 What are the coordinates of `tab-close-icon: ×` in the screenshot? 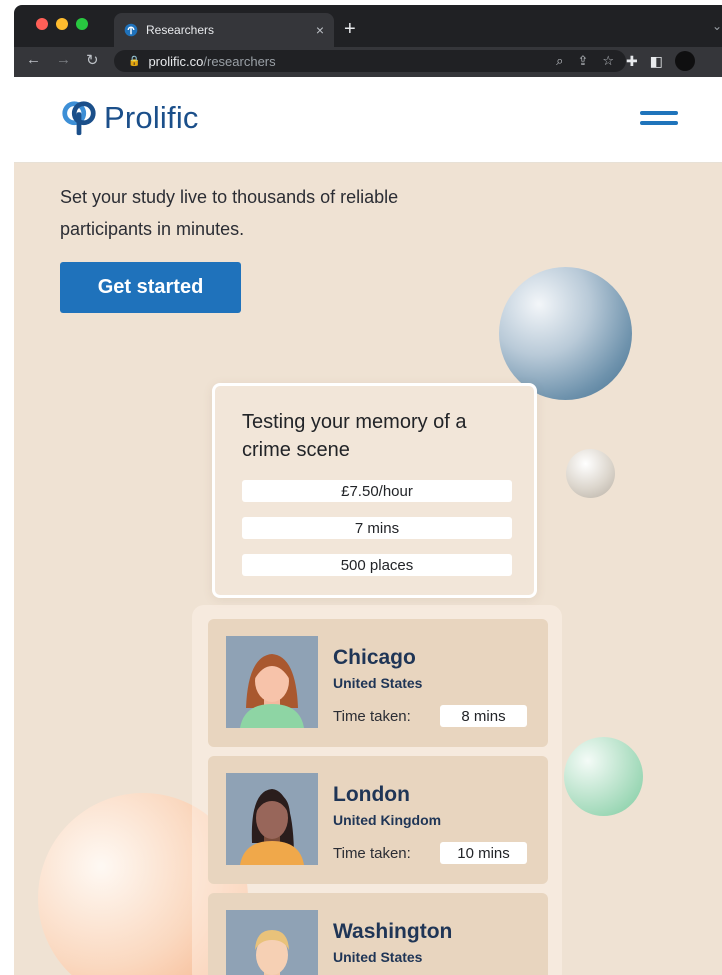 It's located at (320, 30).